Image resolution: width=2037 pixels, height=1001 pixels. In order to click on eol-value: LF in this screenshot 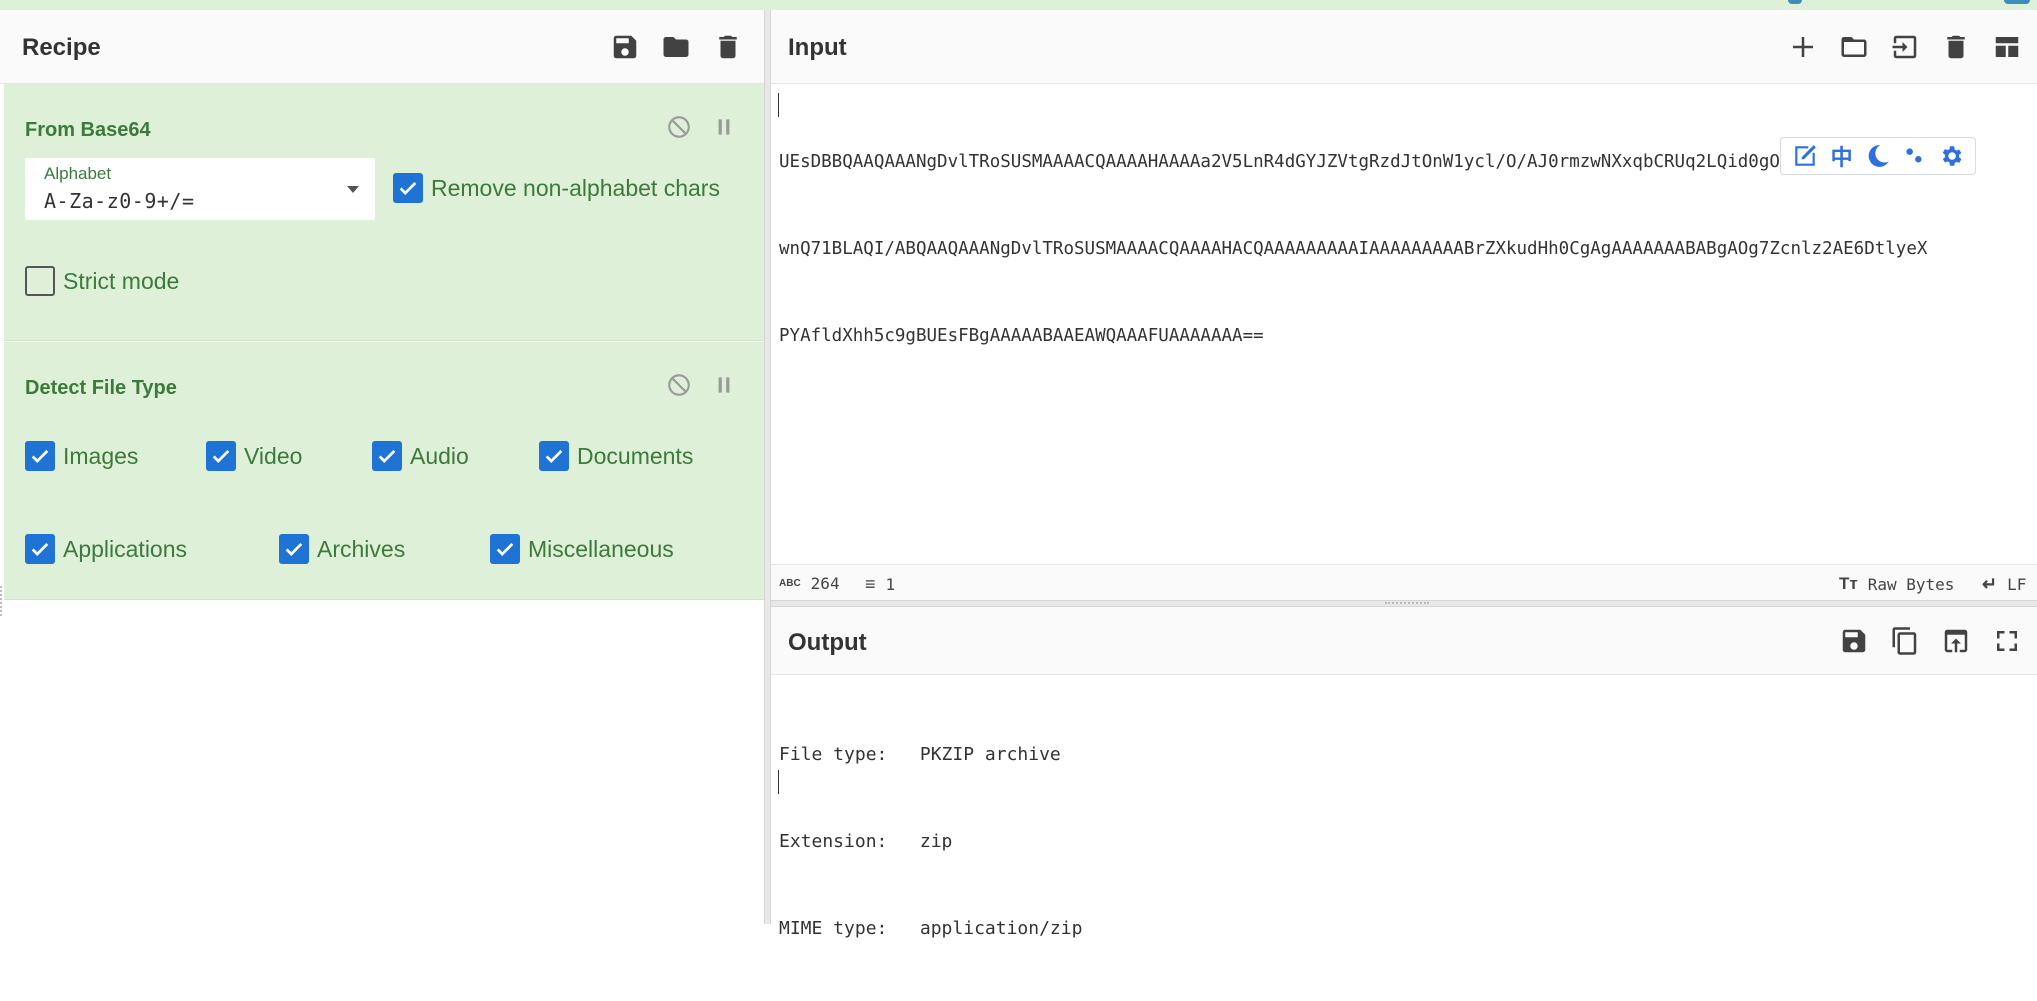, I will do `click(2017, 584)`.